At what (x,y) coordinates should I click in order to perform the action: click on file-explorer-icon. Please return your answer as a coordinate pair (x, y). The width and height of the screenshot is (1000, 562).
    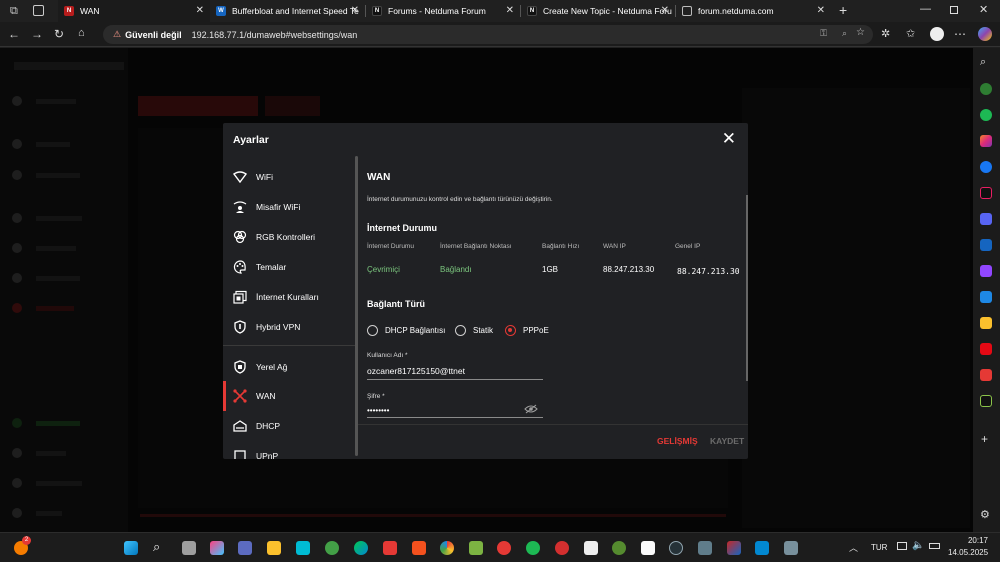
    Looking at the image, I should click on (274, 548).